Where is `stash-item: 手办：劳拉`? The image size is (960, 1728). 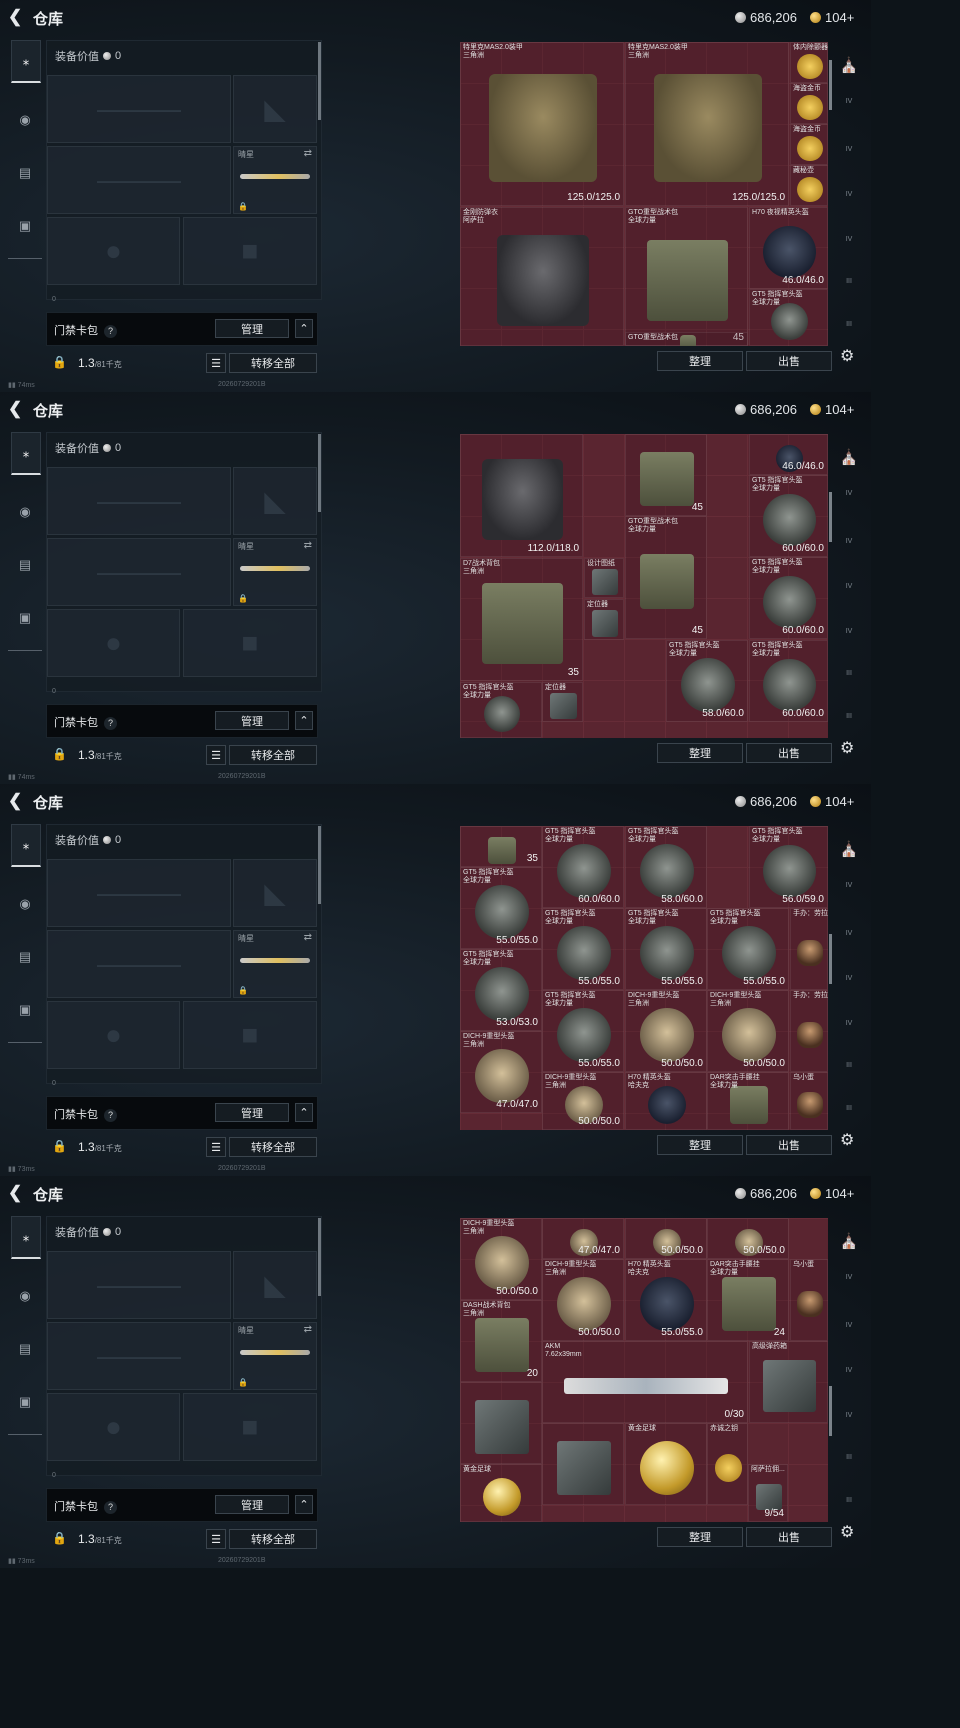 stash-item: 手办：劳拉 is located at coordinates (809, 949).